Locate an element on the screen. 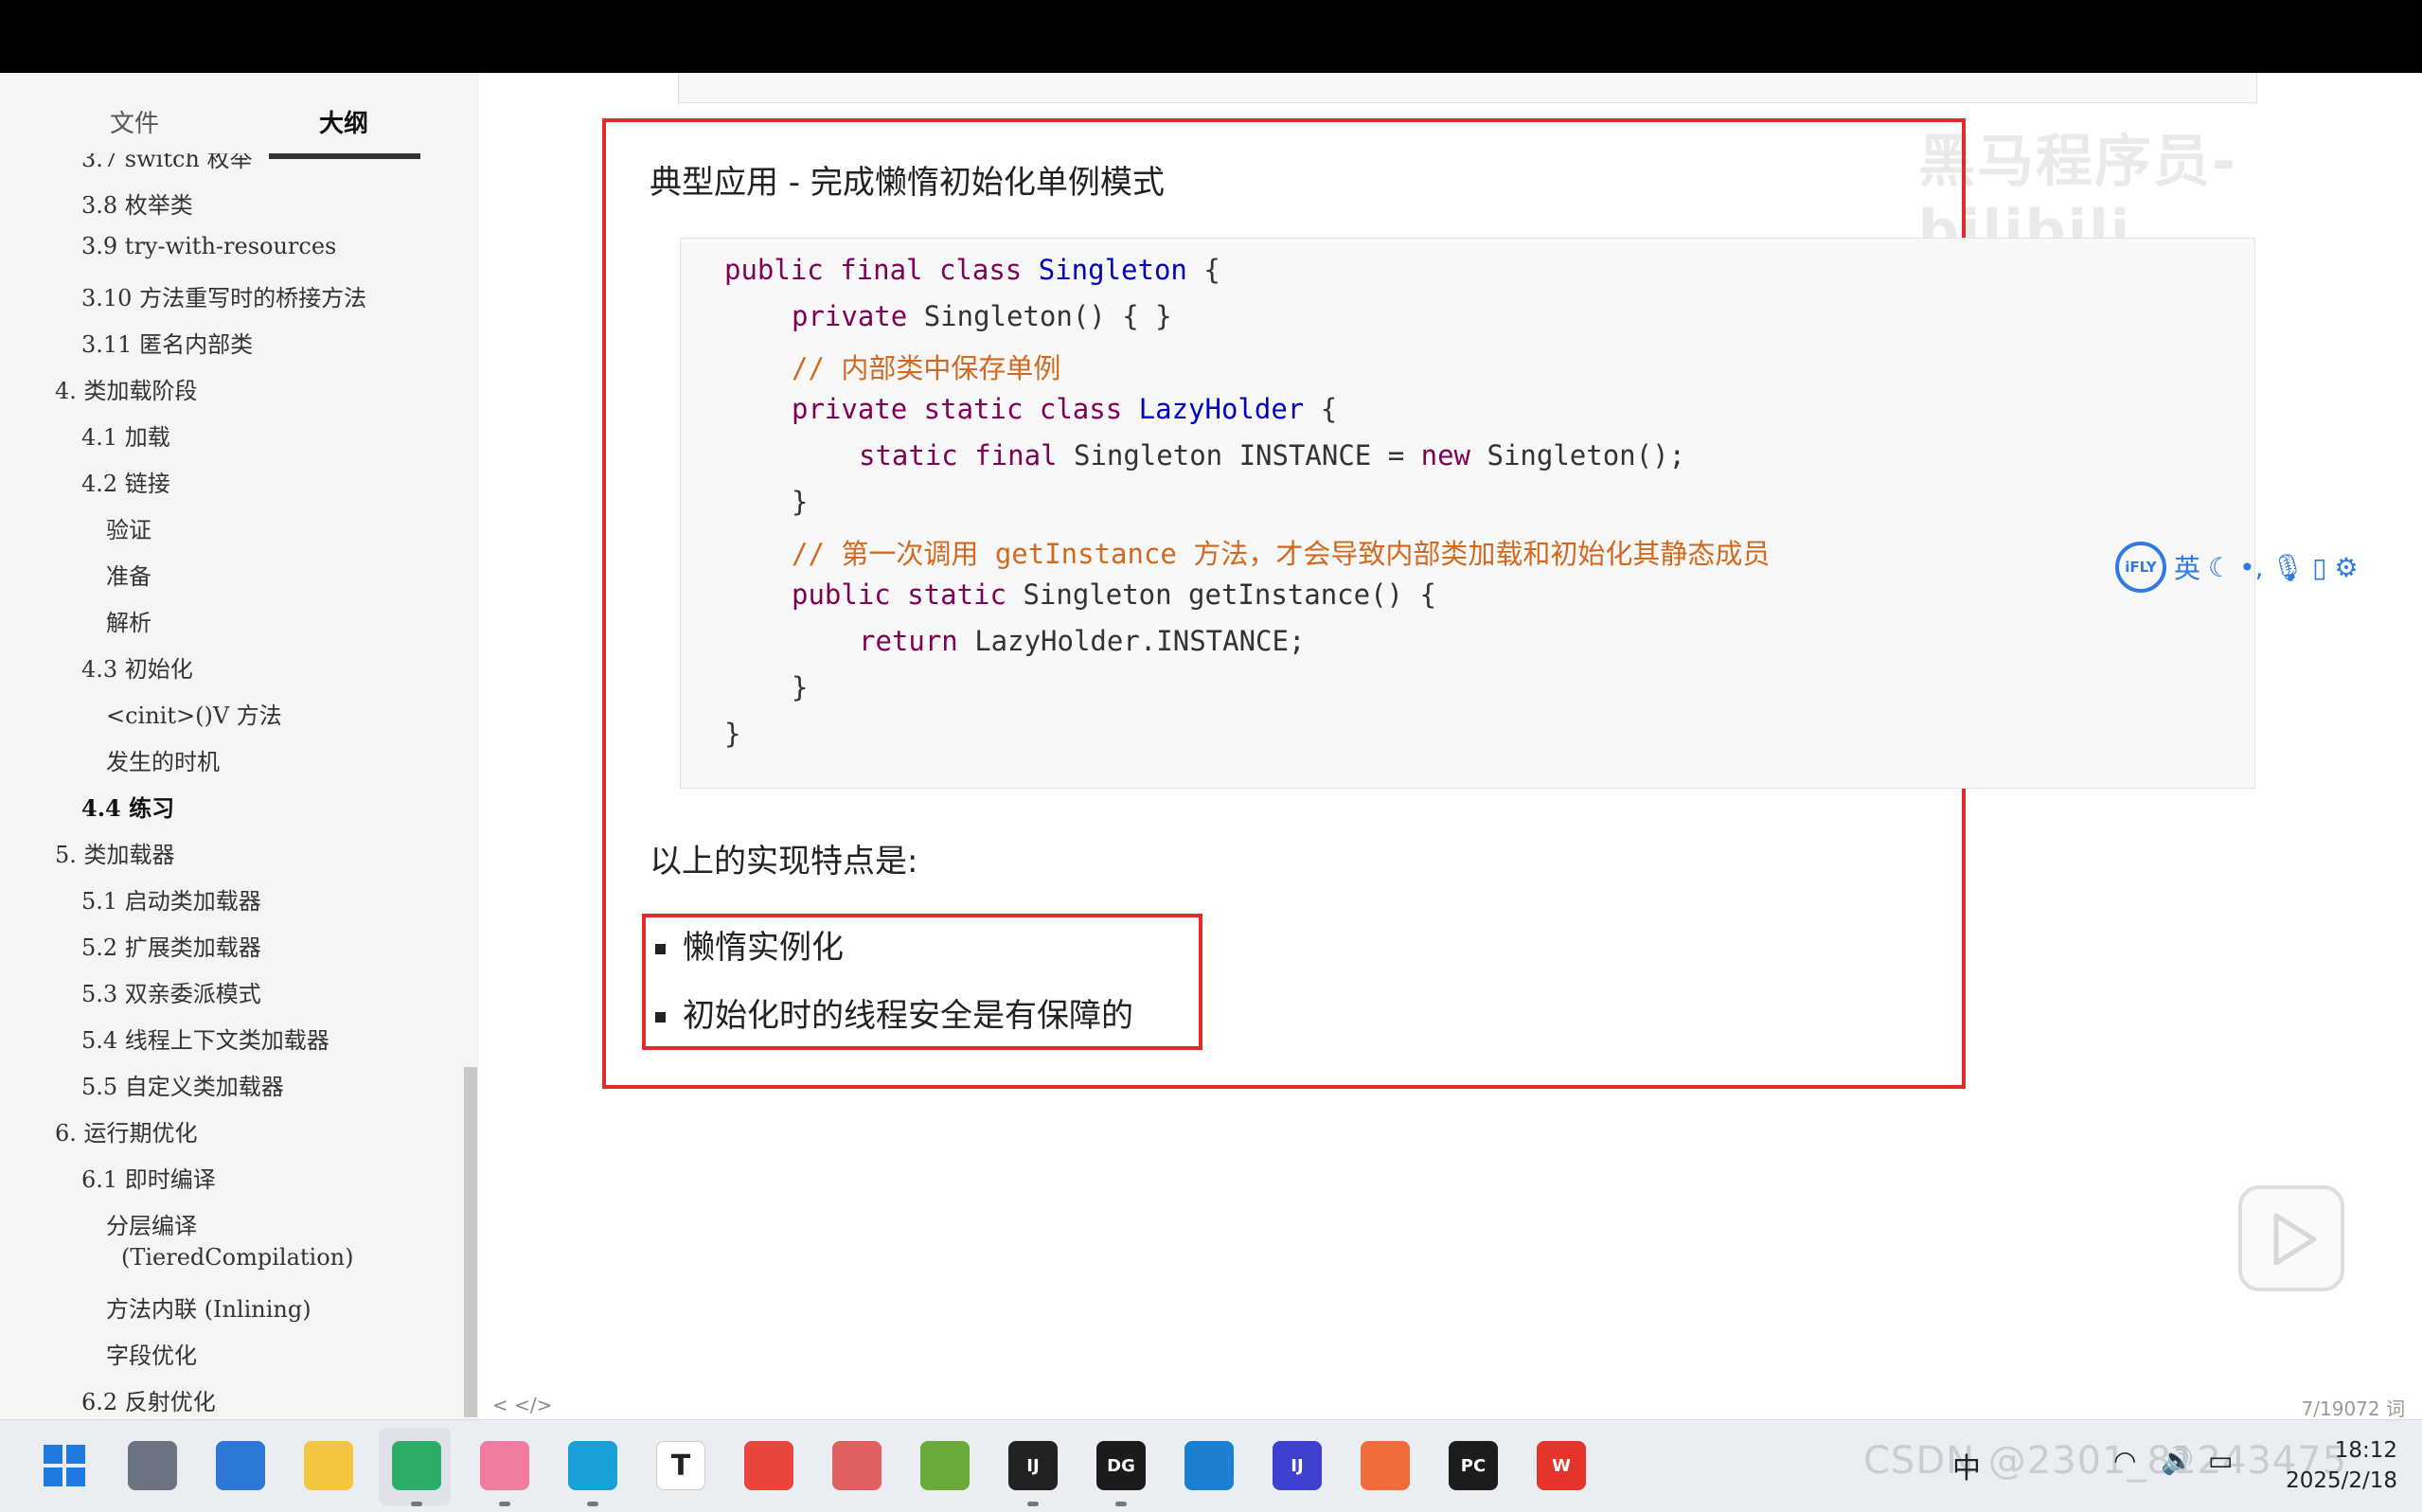  editor-status-bar: < </> 7/19072 词 is located at coordinates (1450, 1405).